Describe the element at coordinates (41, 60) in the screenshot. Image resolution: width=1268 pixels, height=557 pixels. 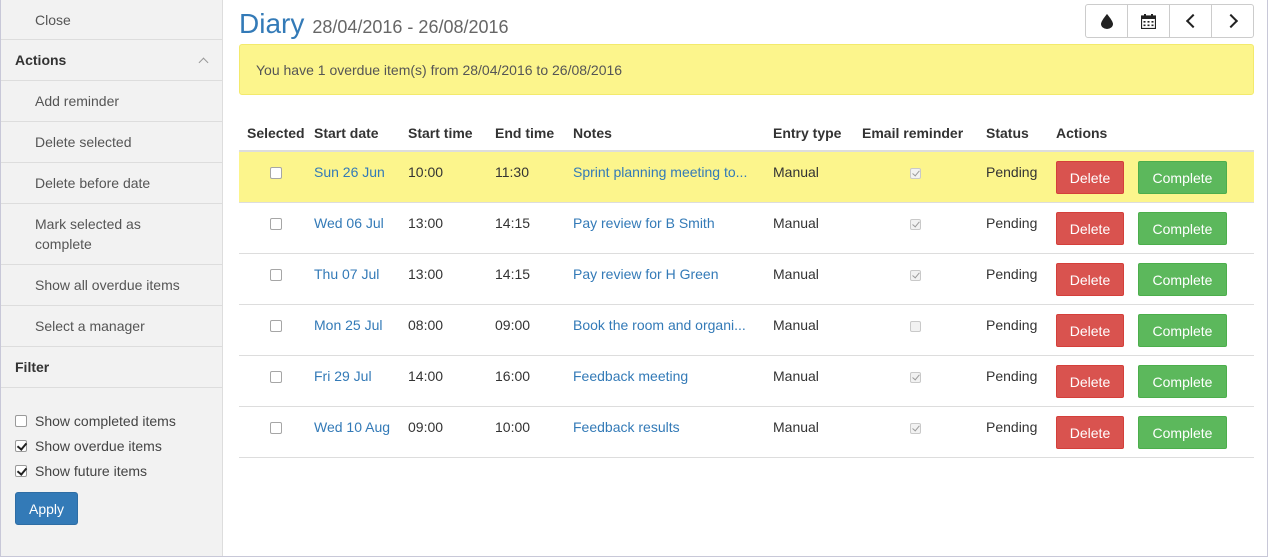
I see `actions-header-label: Actions` at that location.